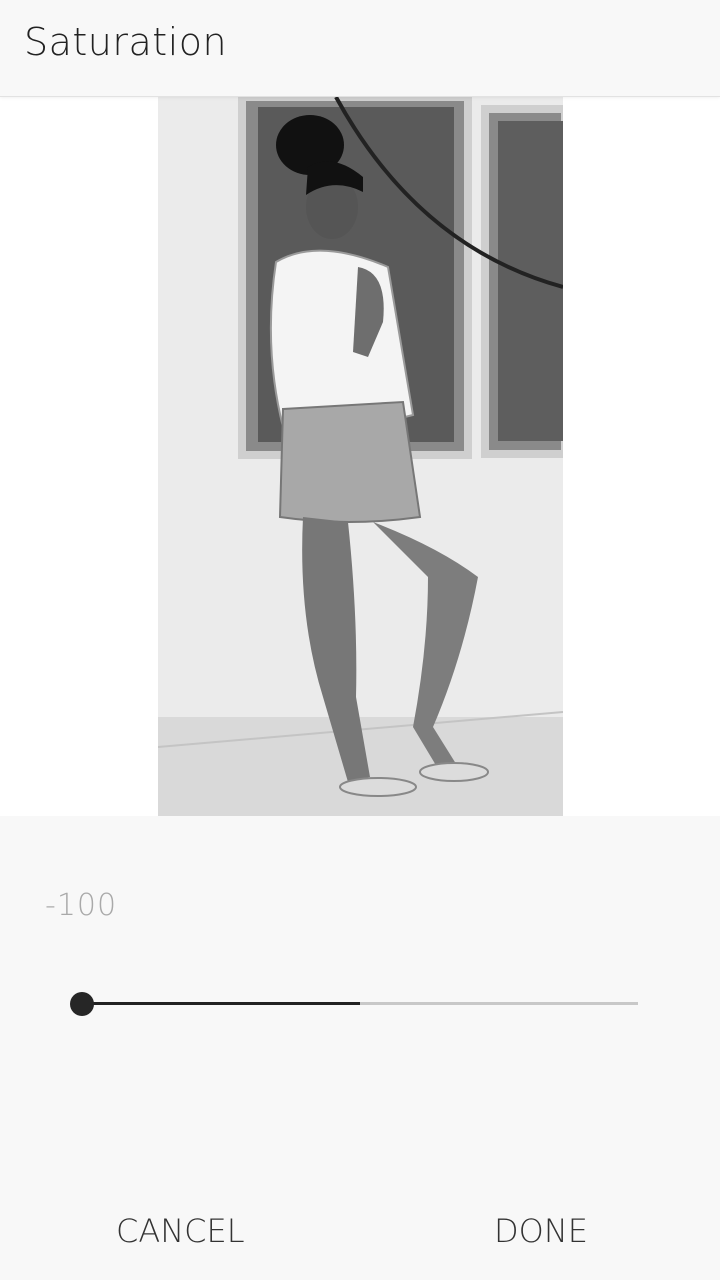 The width and height of the screenshot is (720, 1280). What do you see at coordinates (81, 905) in the screenshot?
I see `saturation-value: -100` at bounding box center [81, 905].